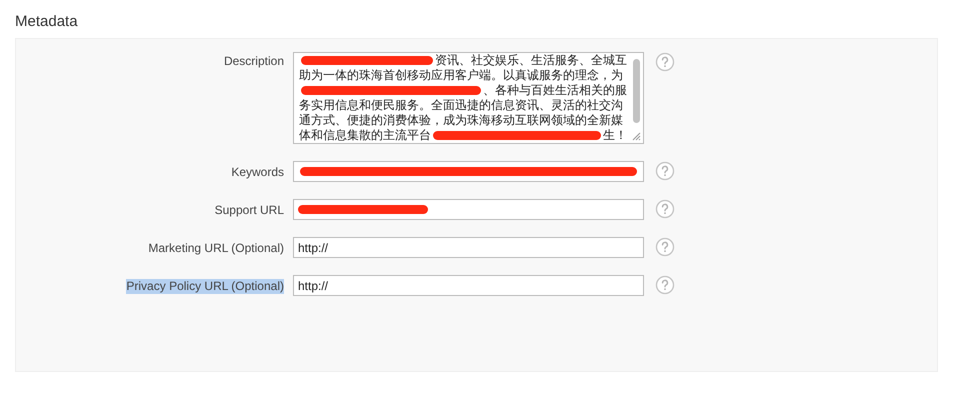 The height and width of the screenshot is (404, 972). I want to click on field-label: Description, so click(254, 61).